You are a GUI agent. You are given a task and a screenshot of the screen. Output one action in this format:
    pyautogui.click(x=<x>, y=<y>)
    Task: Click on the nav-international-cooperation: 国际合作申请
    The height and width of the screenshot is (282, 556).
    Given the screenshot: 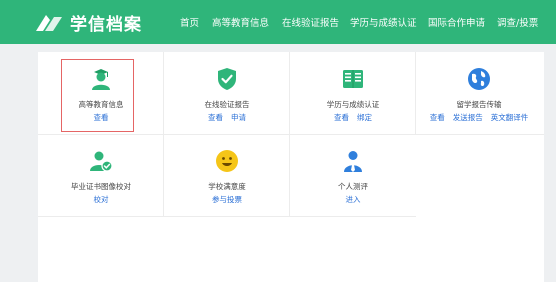 What is the action you would take?
    pyautogui.click(x=456, y=22)
    